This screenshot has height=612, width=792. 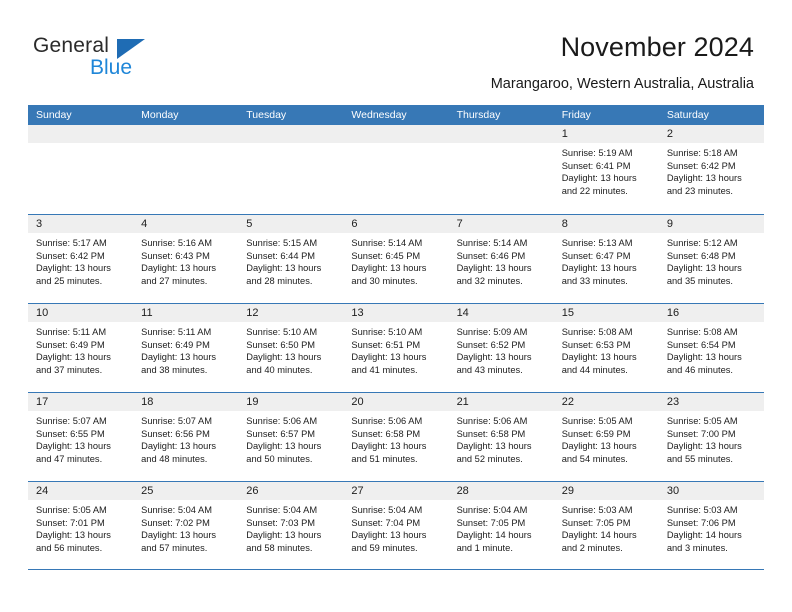 I want to click on brand-logo: General Blue, so click(x=123, y=59).